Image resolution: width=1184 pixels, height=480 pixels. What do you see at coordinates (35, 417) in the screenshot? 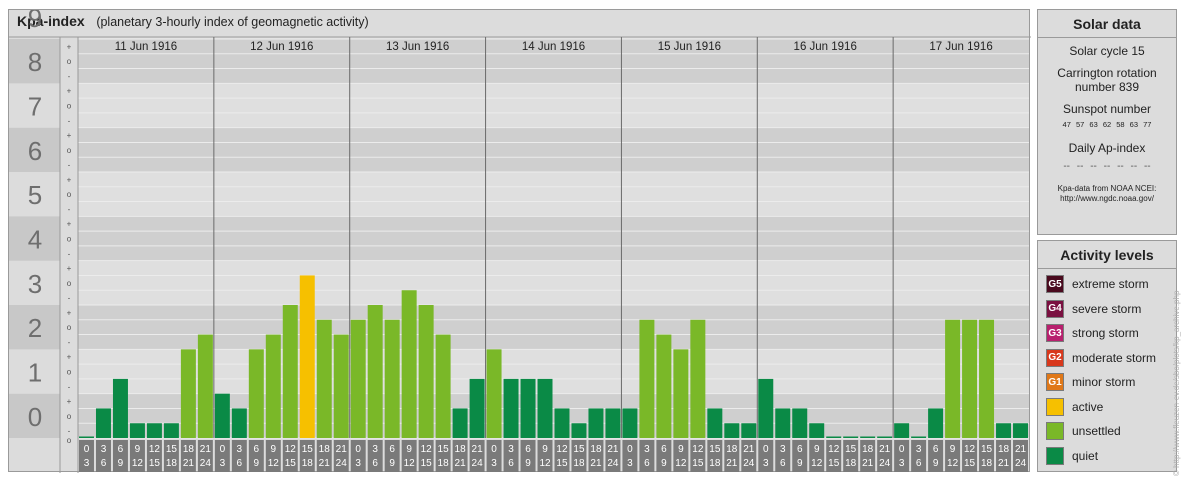
I see `y-tick-label: 0` at bounding box center [35, 417].